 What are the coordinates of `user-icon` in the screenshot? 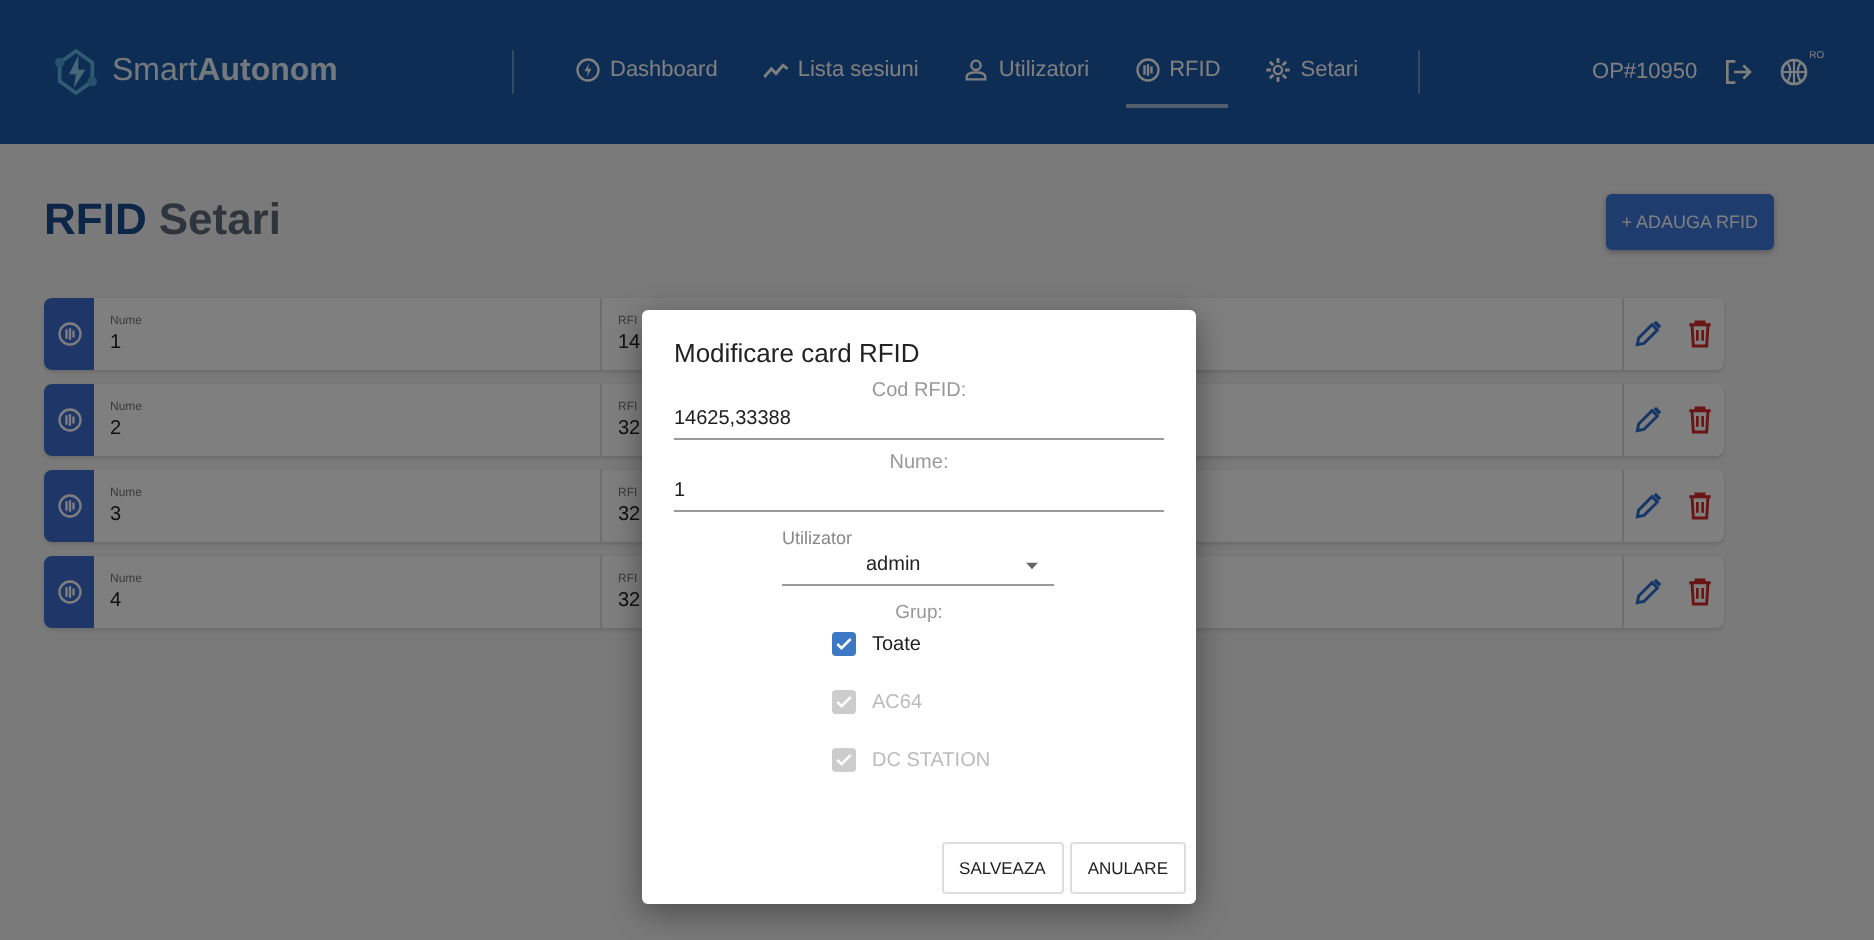 It's located at (976, 70).